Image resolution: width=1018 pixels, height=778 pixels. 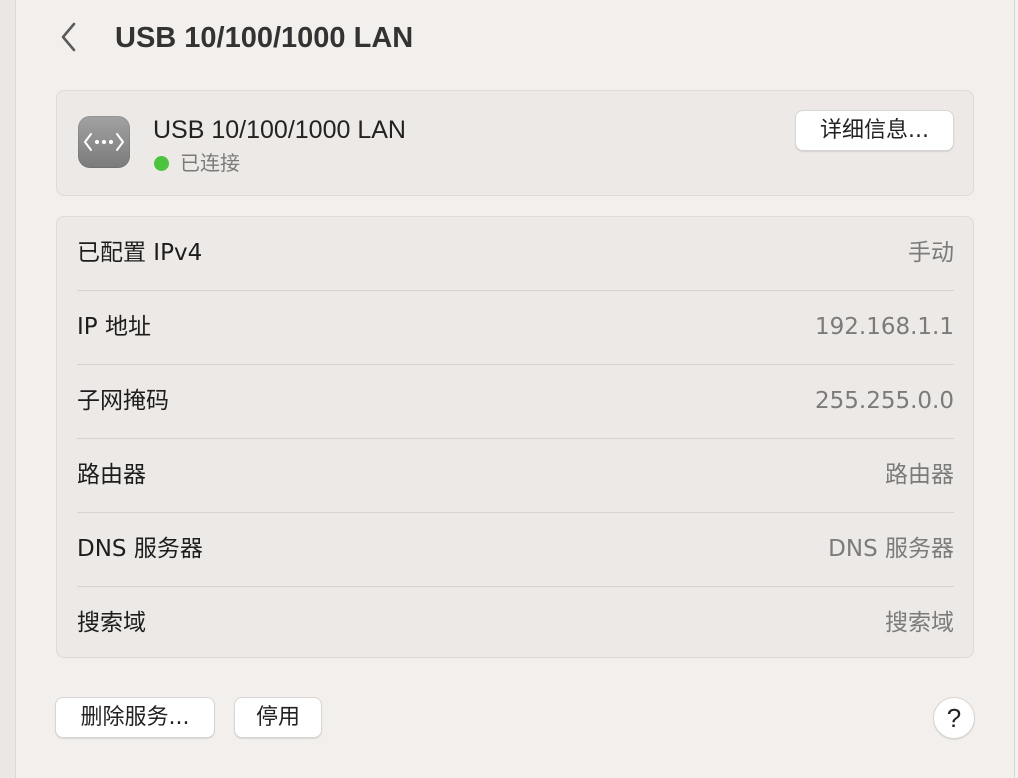 I want to click on row-value: DNS 服务器, so click(x=891, y=549).